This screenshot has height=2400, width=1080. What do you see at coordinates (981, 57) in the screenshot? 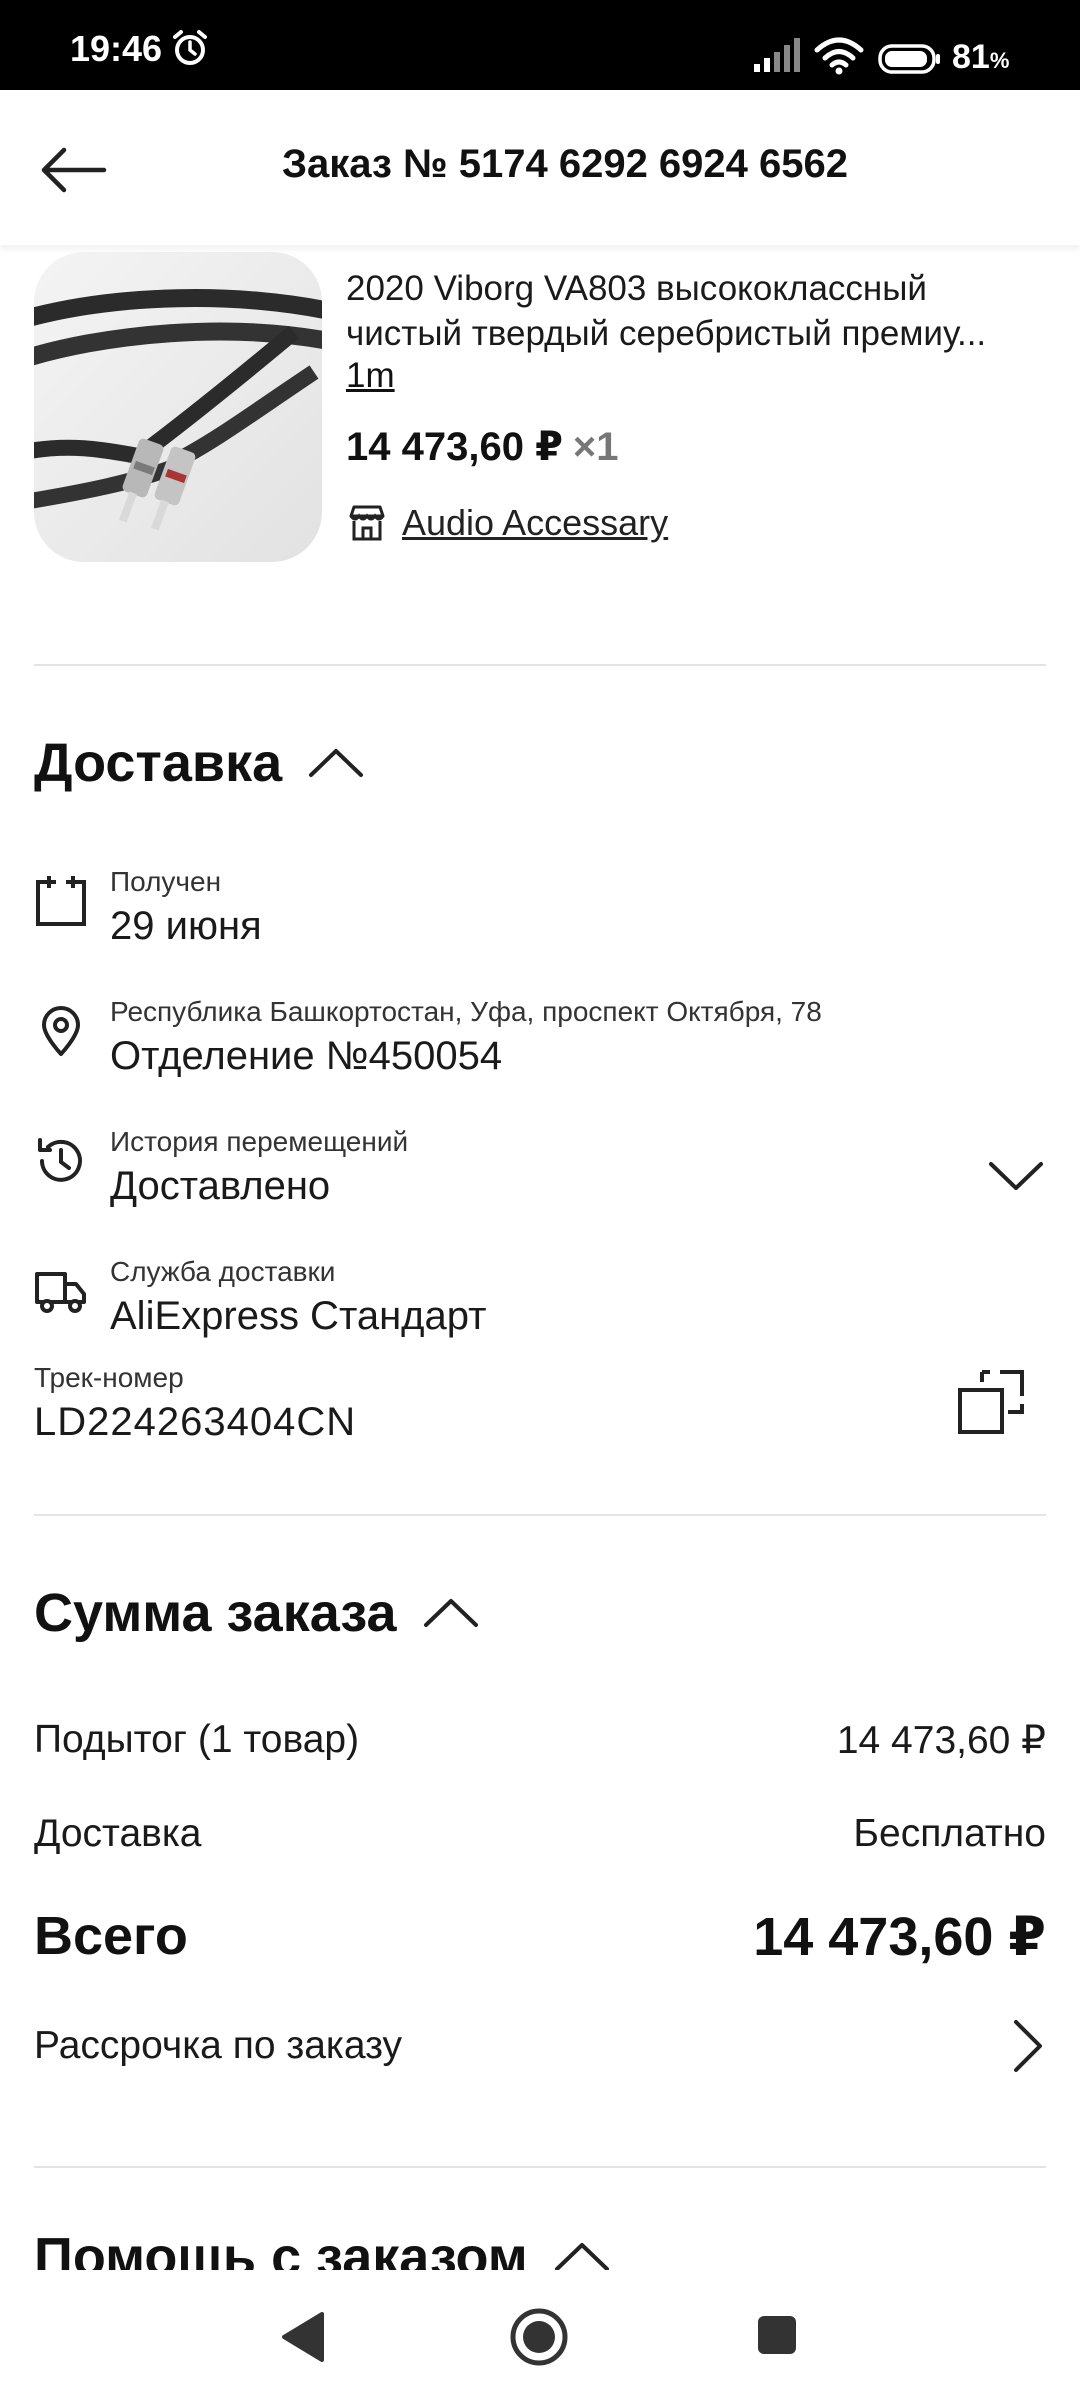
I see `battery-level: 81%` at bounding box center [981, 57].